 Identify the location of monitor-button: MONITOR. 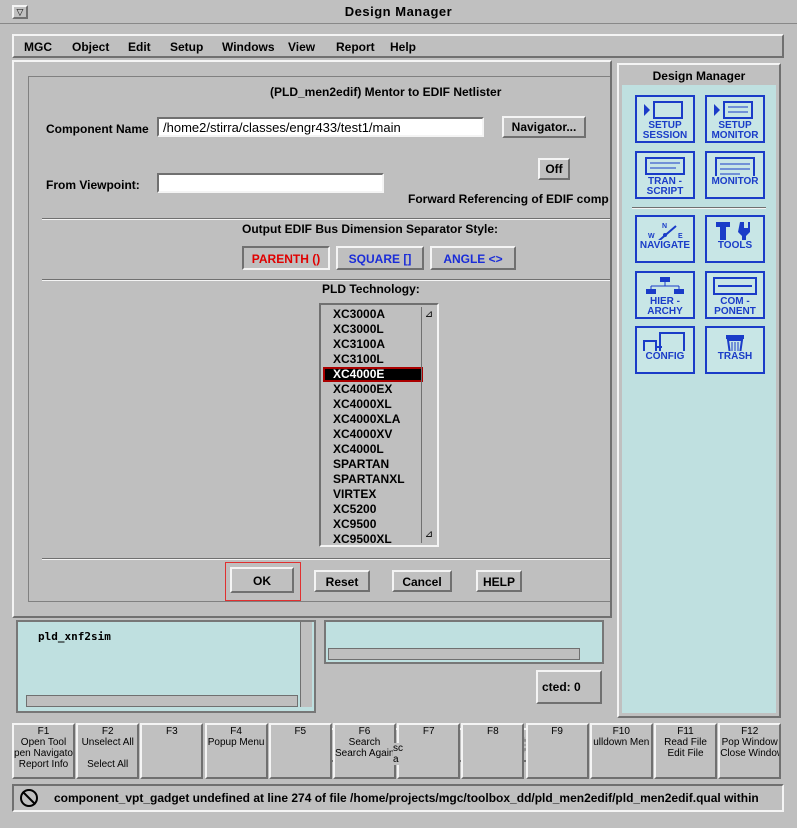
(735, 175).